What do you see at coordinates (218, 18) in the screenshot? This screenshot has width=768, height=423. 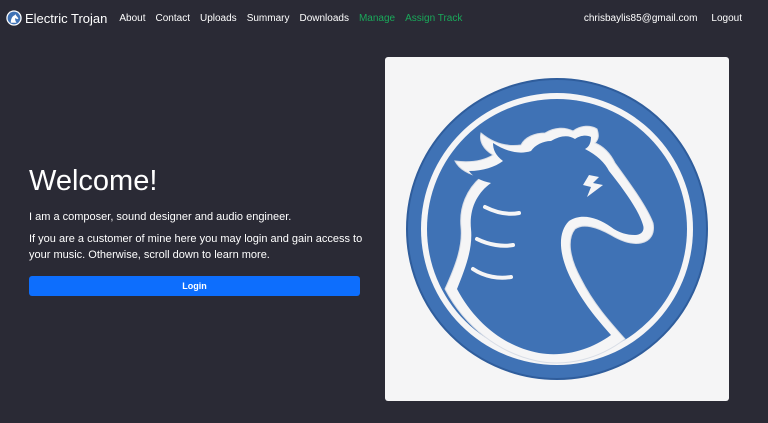 I see `nav-uploads: Uploads` at bounding box center [218, 18].